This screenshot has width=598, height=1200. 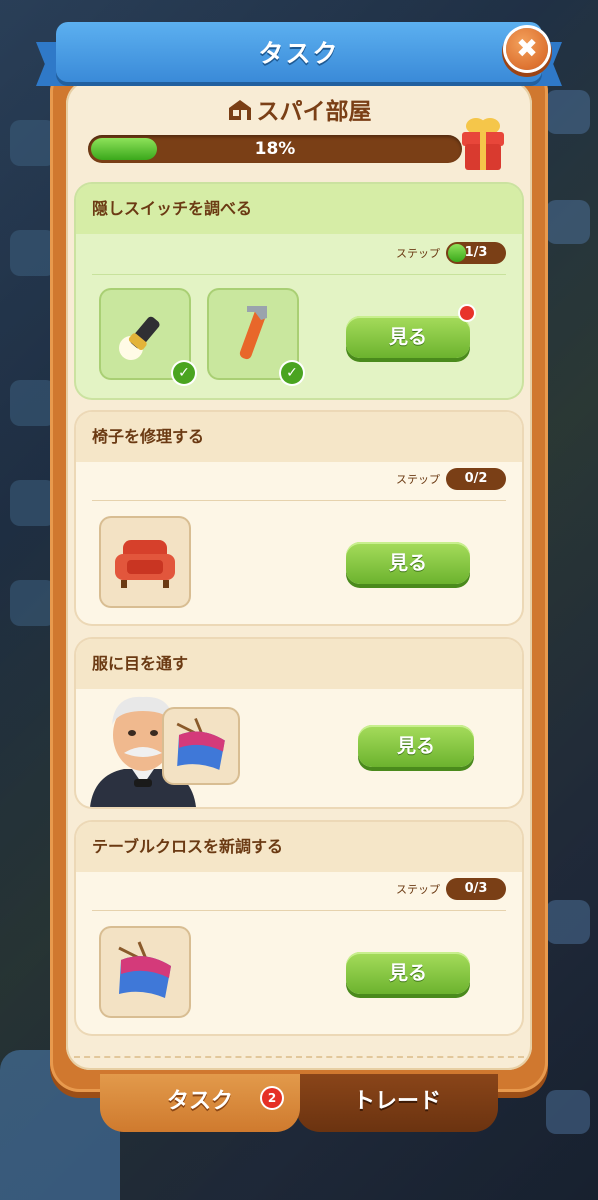 I want to click on task-card-hidden-switch: 隠しスイッチを調べる ステップ 1/3 ✓ ✓ 見る, so click(x=299, y=291).